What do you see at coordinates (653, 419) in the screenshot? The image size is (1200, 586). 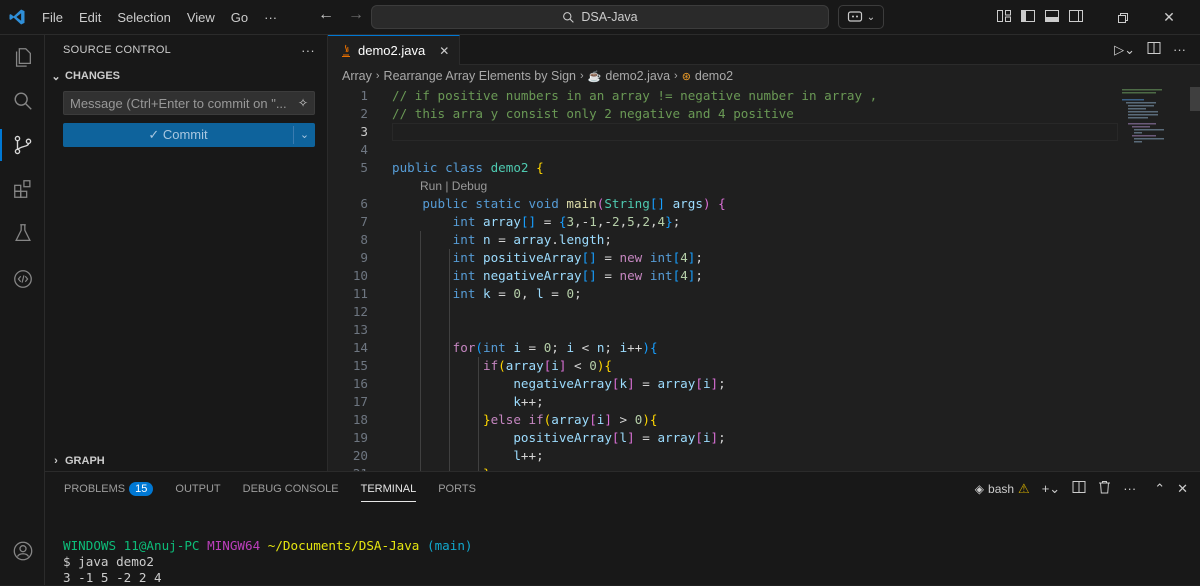 I see `code-token: {` at bounding box center [653, 419].